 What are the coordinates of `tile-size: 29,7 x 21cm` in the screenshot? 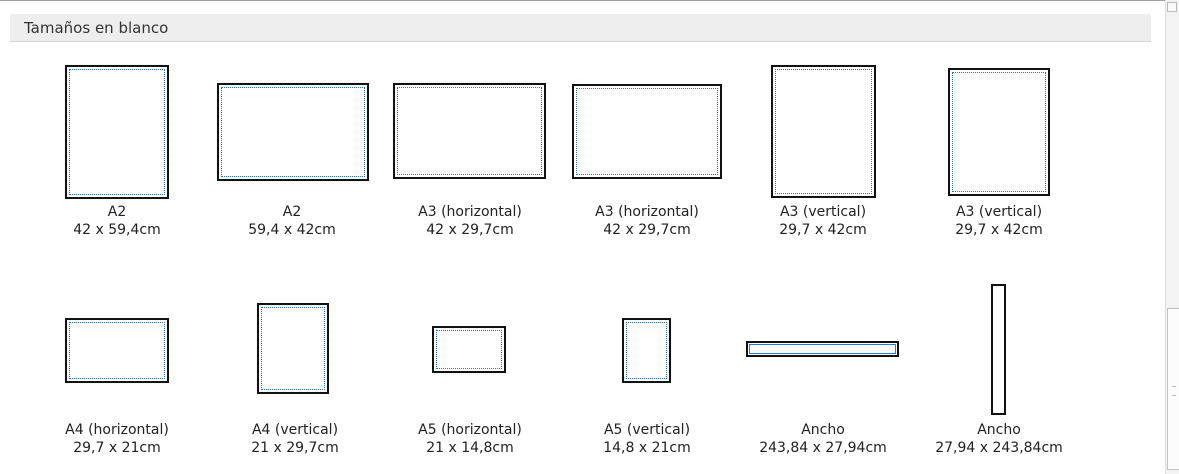 It's located at (117, 448).